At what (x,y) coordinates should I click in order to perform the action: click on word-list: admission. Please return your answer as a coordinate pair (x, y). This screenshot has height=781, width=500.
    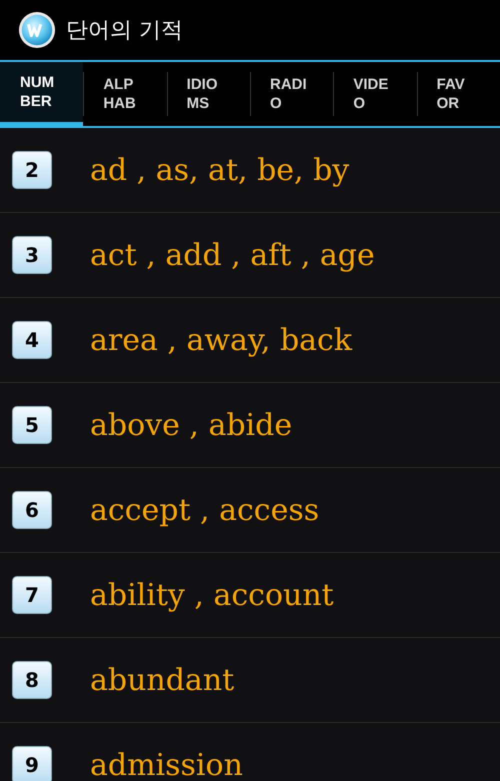
    Looking at the image, I should click on (166, 764).